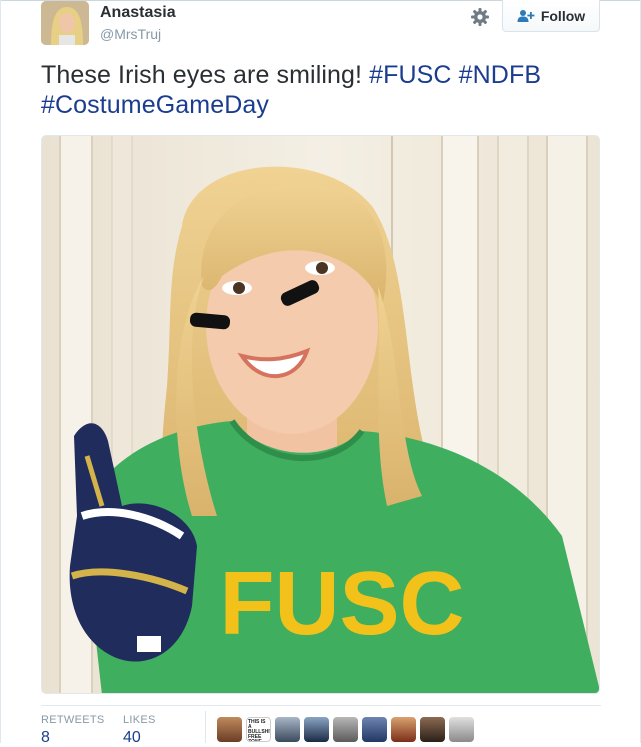  Describe the element at coordinates (205, 75) in the screenshot. I see `tweet-text-body: These Irish eyes are smiling!` at that location.